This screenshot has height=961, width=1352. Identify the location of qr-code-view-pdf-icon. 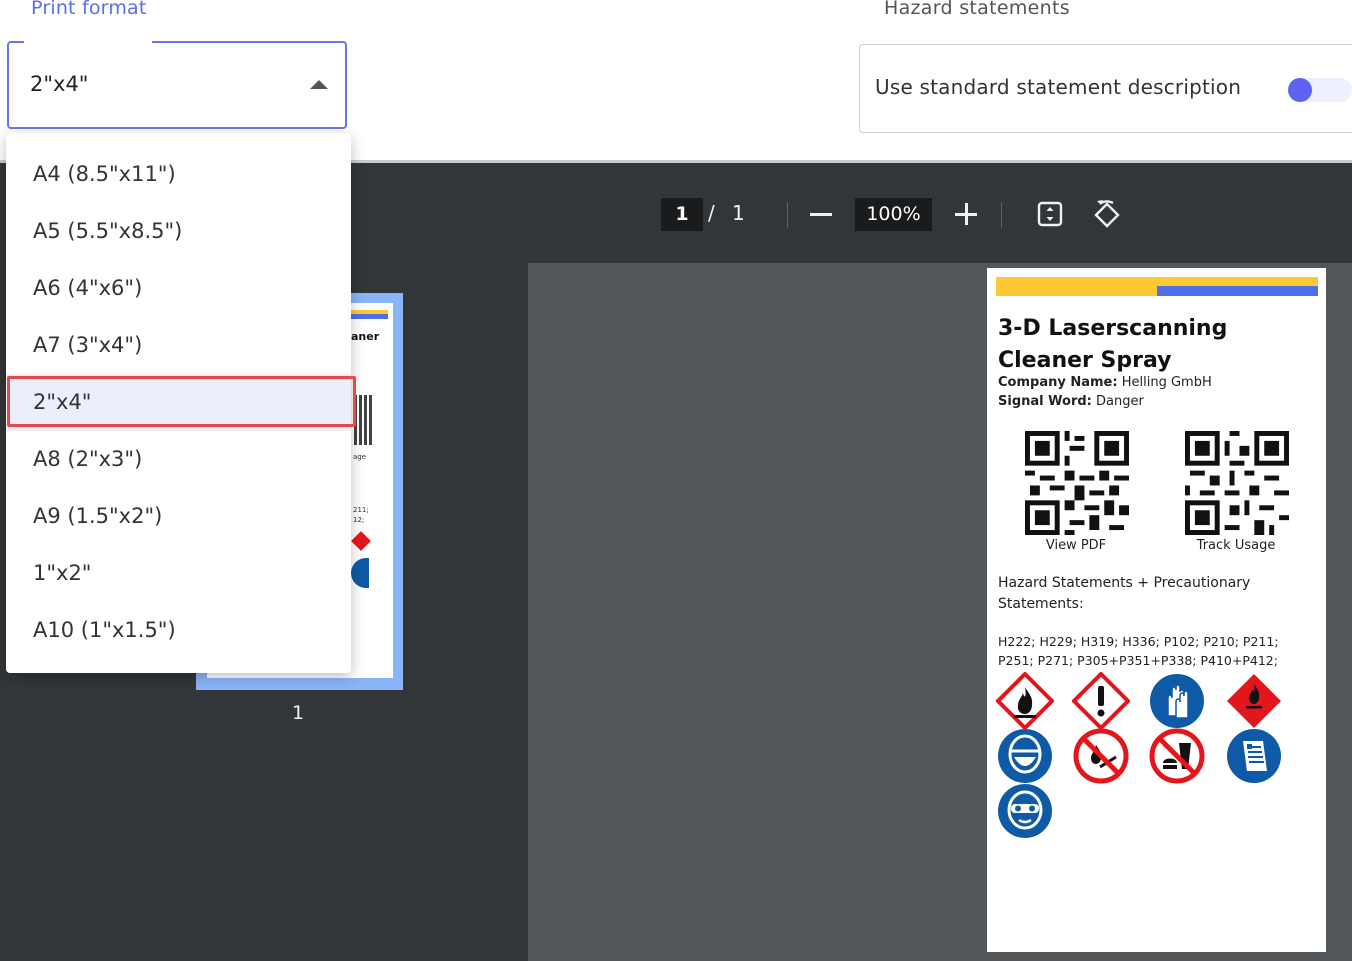
(1077, 483).